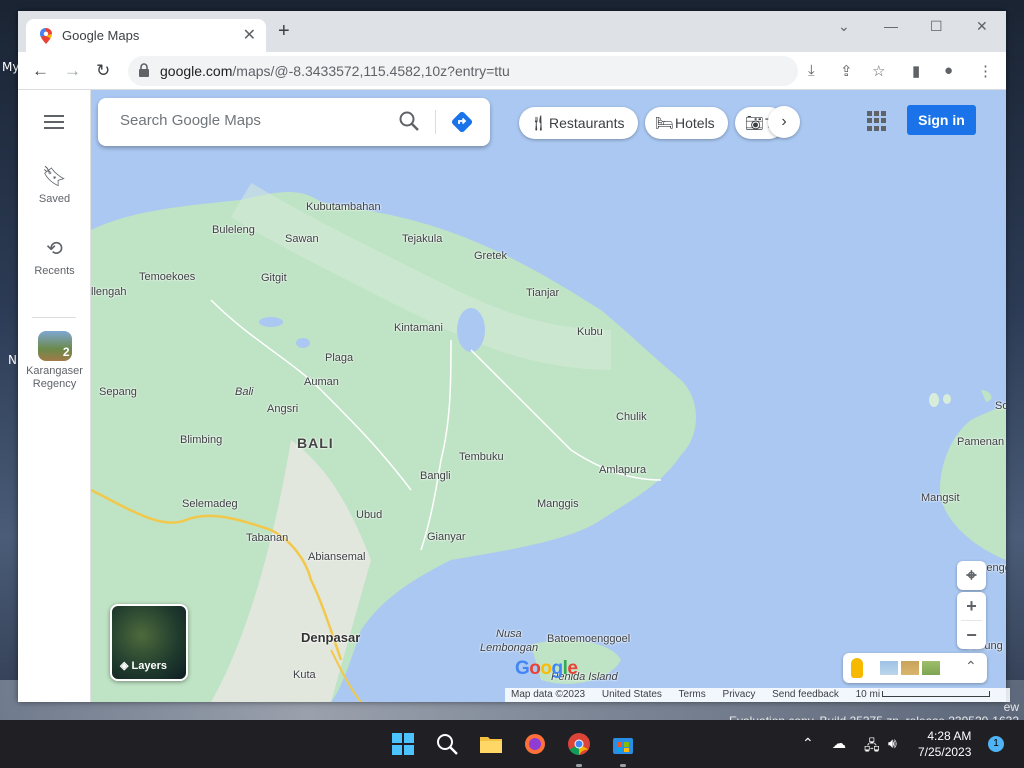 This screenshot has width=1024, height=768. I want to click on system-clock: 4:28 AM 7/25/2023, so click(944, 744).